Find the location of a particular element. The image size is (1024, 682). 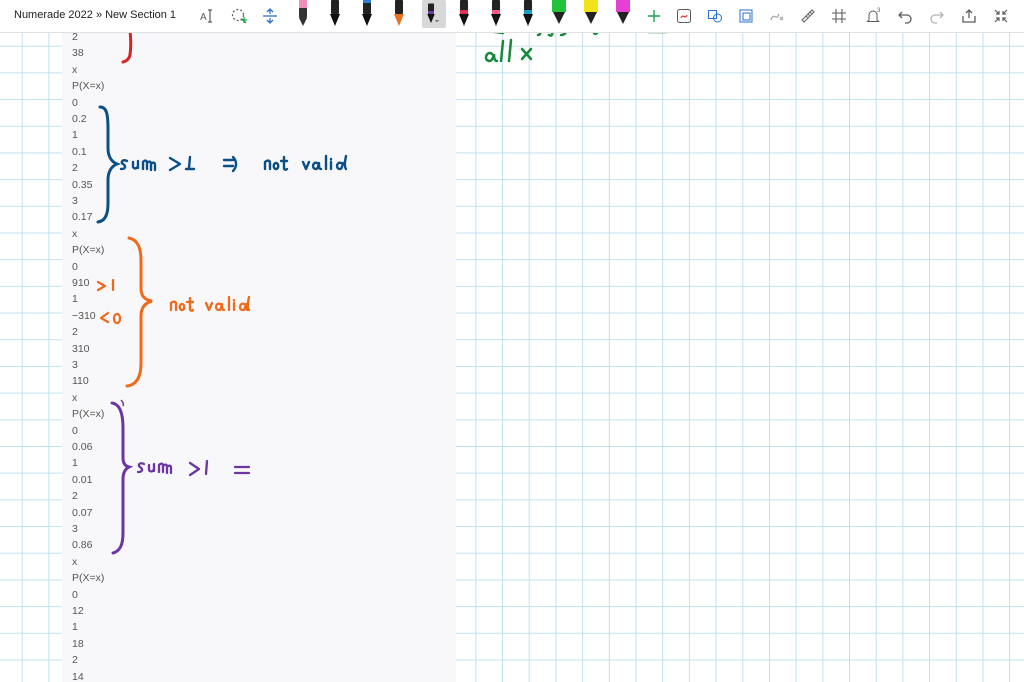

undo-icon is located at coordinates (905, 16).